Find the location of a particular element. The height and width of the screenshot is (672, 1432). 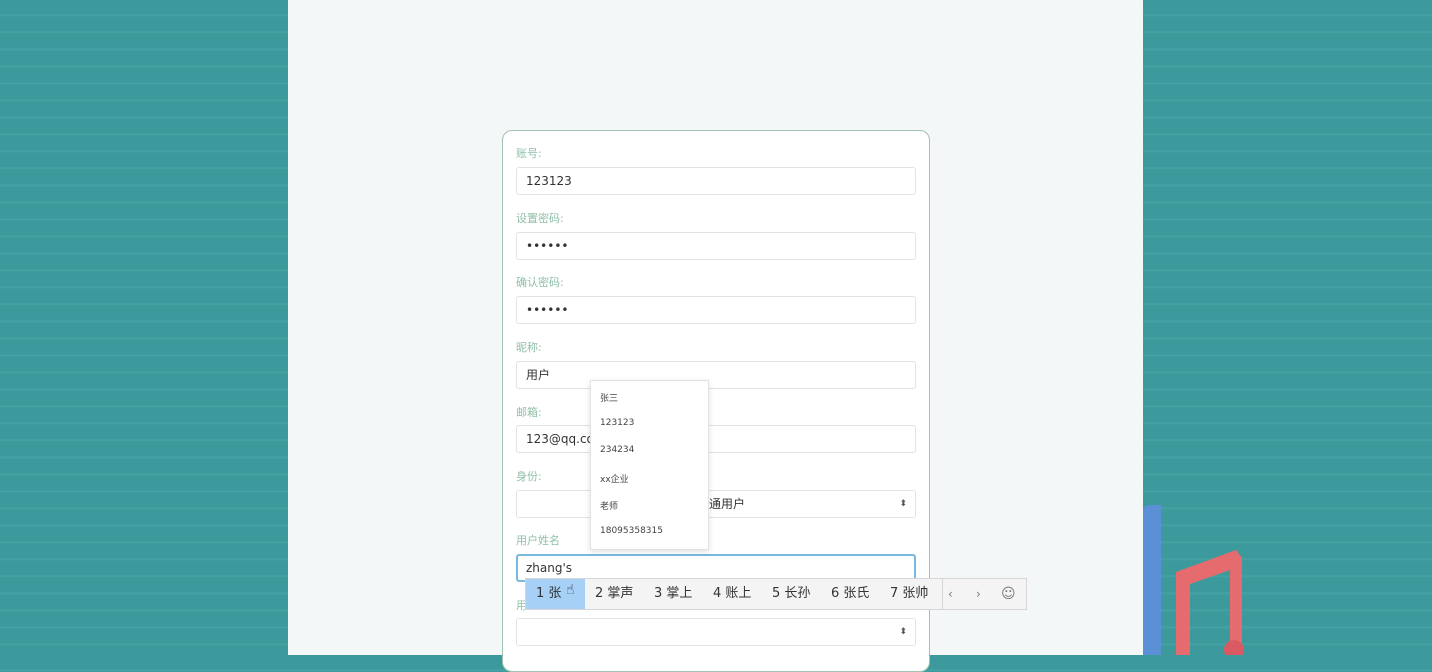

ime-candidate: 2 掌声 is located at coordinates (614, 594).